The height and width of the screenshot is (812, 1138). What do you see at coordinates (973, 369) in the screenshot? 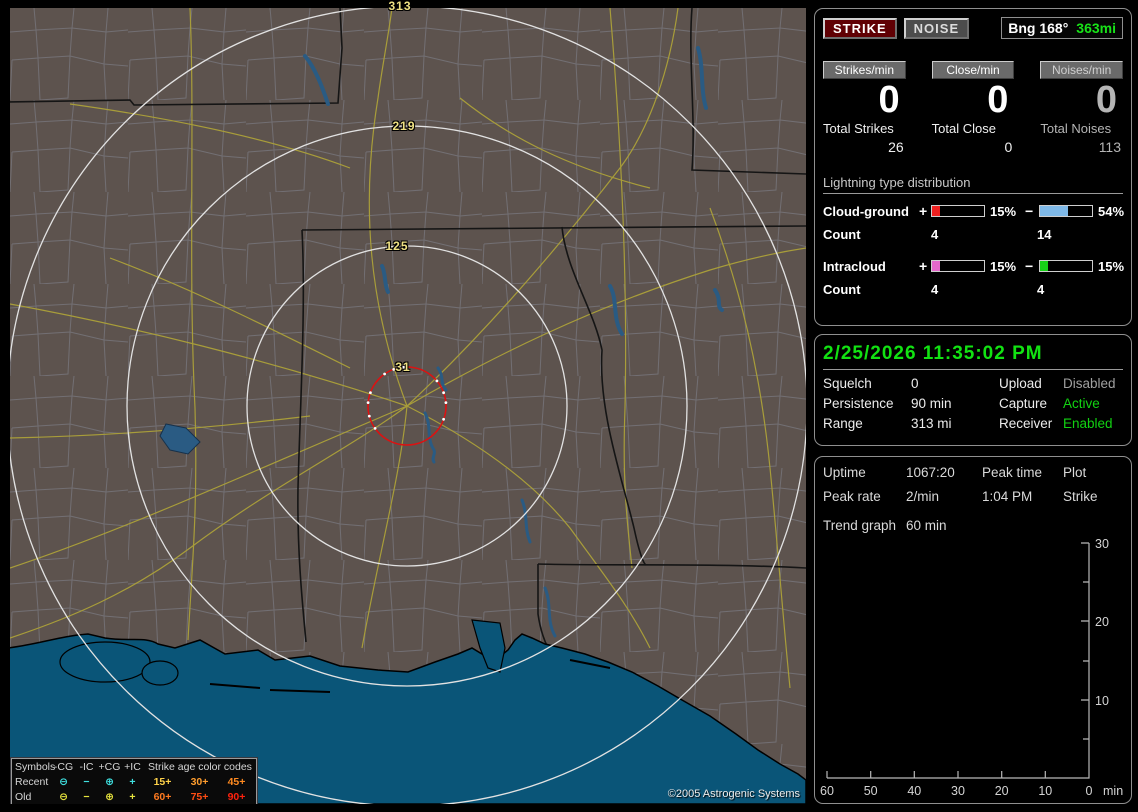
I see `divider` at bounding box center [973, 369].